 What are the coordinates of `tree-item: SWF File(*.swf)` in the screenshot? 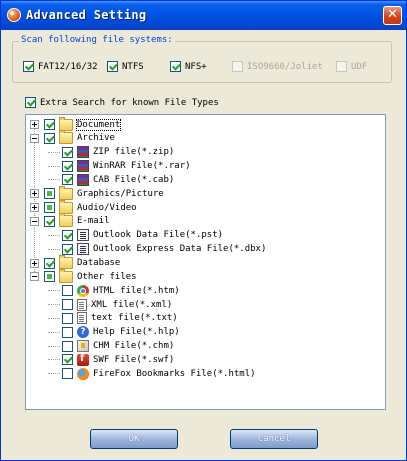 It's located at (118, 359).